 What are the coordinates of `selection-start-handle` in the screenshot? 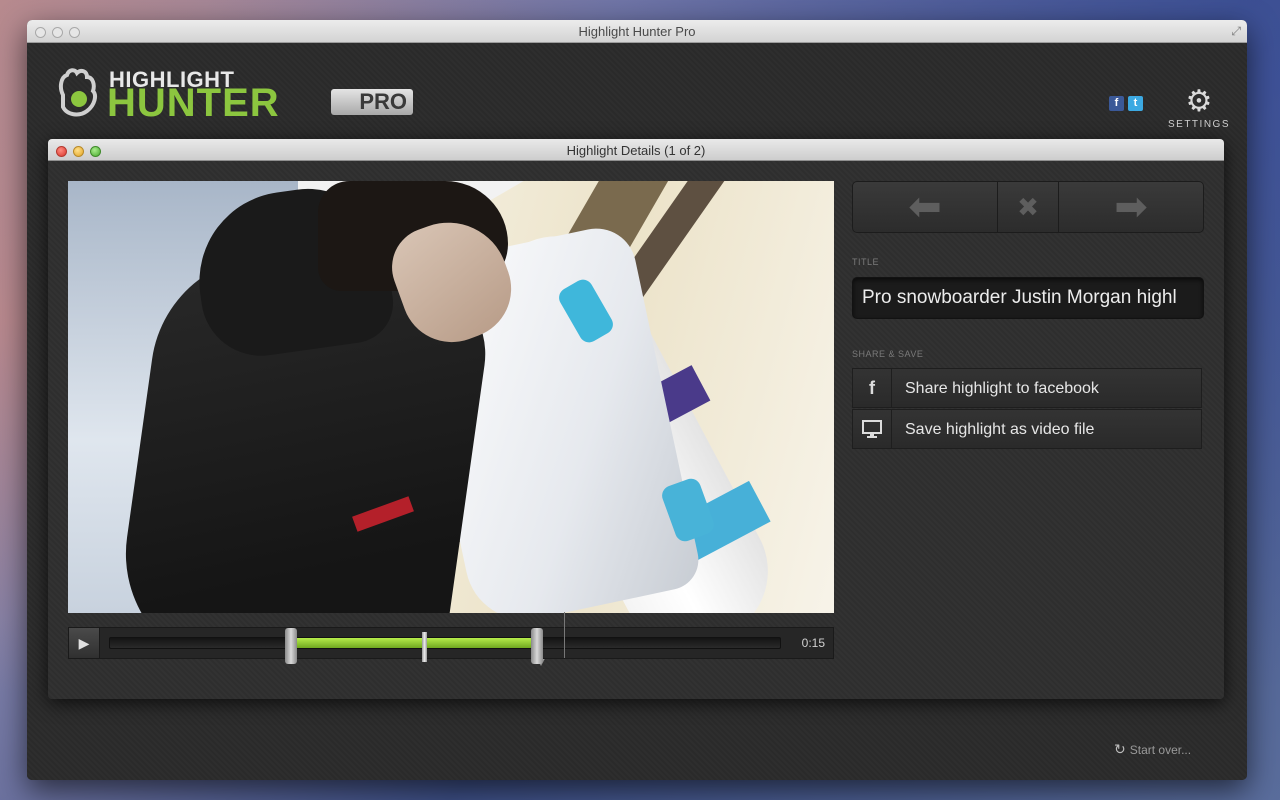 It's located at (291, 646).